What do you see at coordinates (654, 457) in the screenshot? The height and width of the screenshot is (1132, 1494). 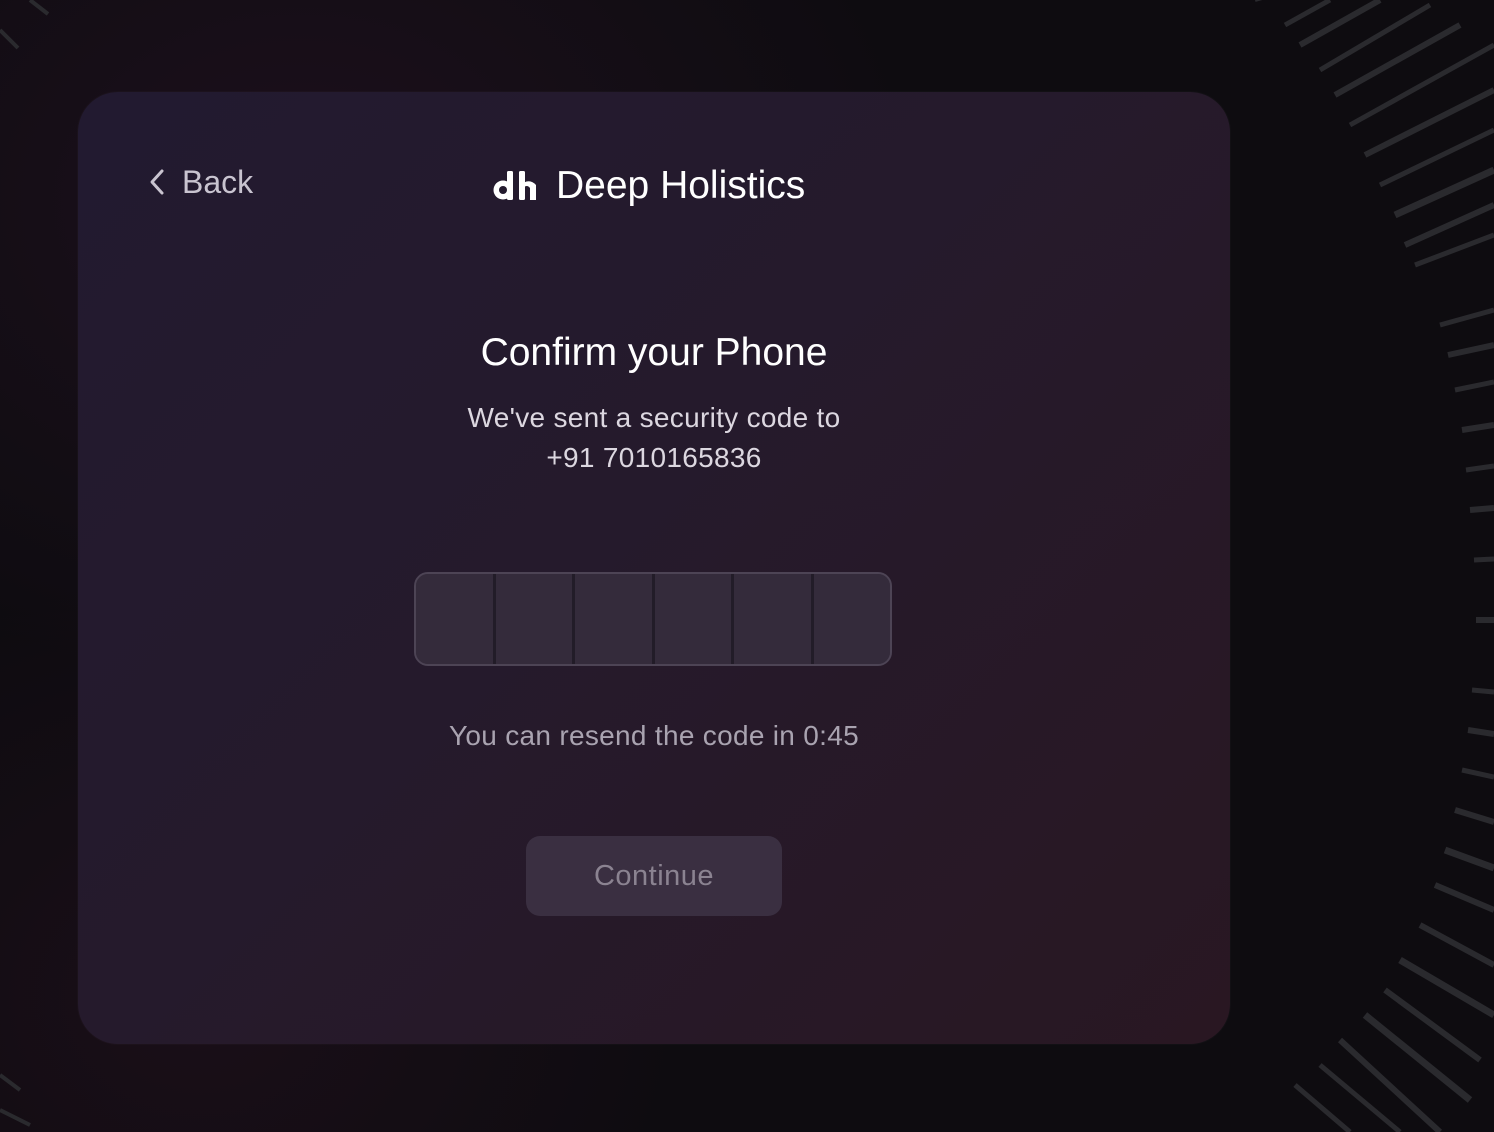 I see `phone-number: +91 7010165836` at bounding box center [654, 457].